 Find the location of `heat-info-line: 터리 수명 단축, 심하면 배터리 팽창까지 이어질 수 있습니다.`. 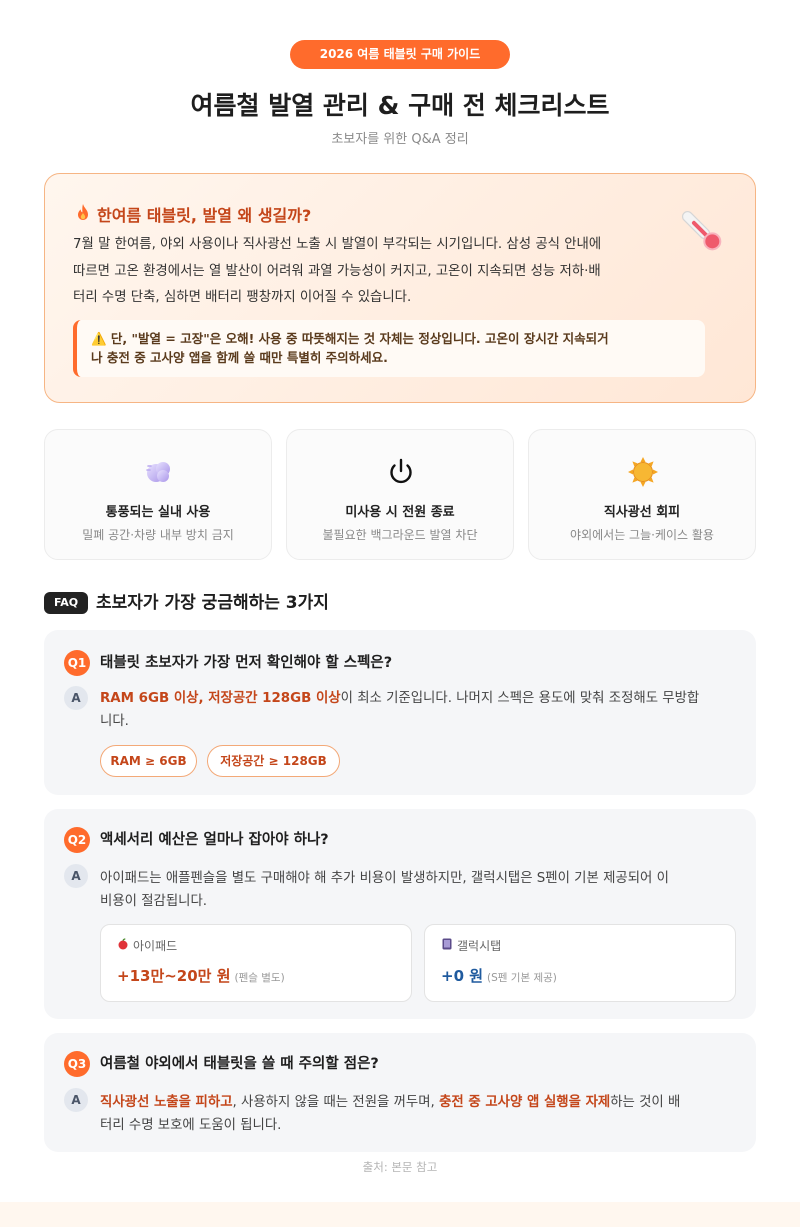

heat-info-line: 터리 수명 단축, 심하면 배터리 팽창까지 이어질 수 있습니다. is located at coordinates (242, 297).